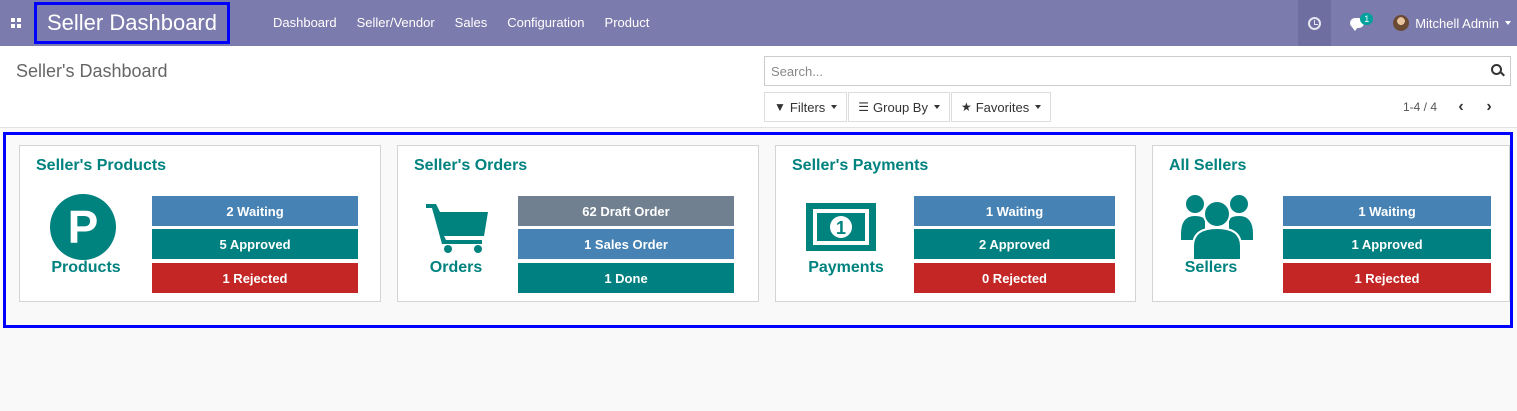  I want to click on svg-text: 1, so click(841, 228).